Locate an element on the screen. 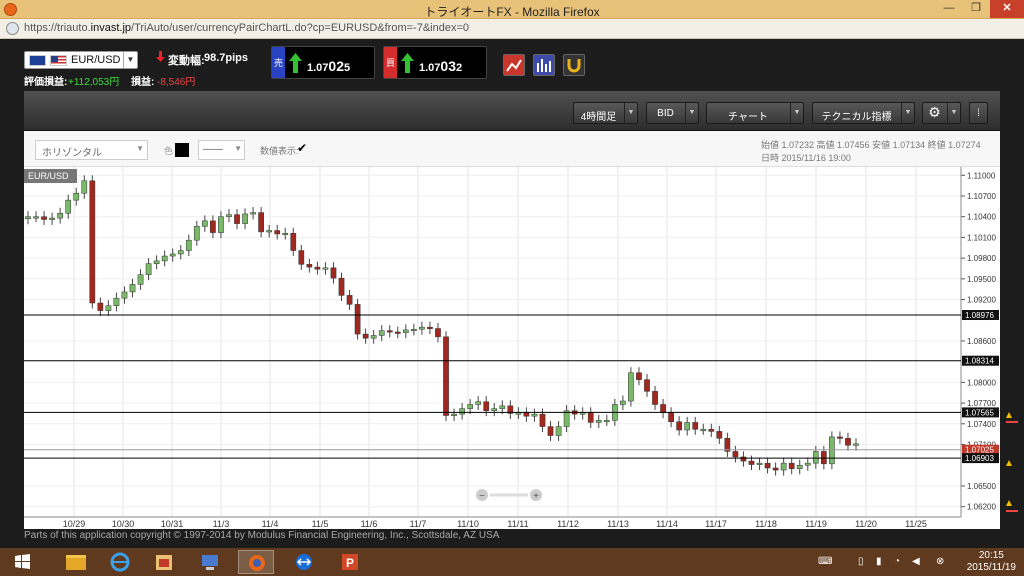 The image size is (1024, 578). price-tag-label: 1.08976 is located at coordinates (979, 315).